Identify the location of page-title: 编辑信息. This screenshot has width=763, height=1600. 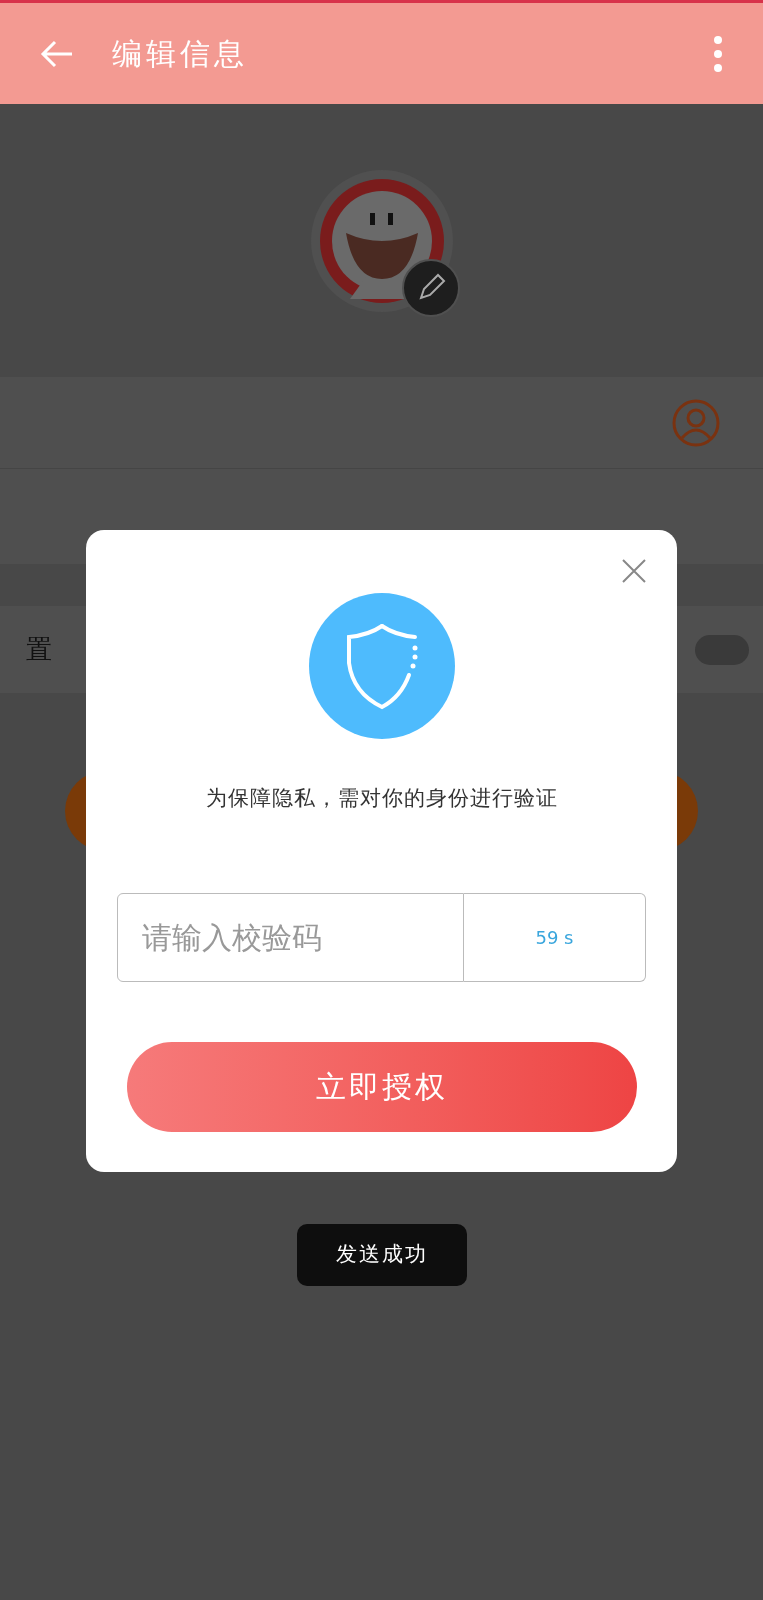
(180, 54).